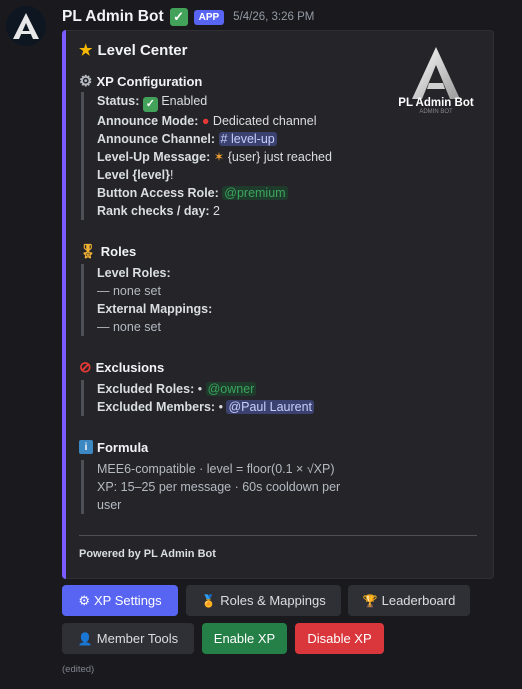  I want to click on verified-check-icon: ✓, so click(178, 17).